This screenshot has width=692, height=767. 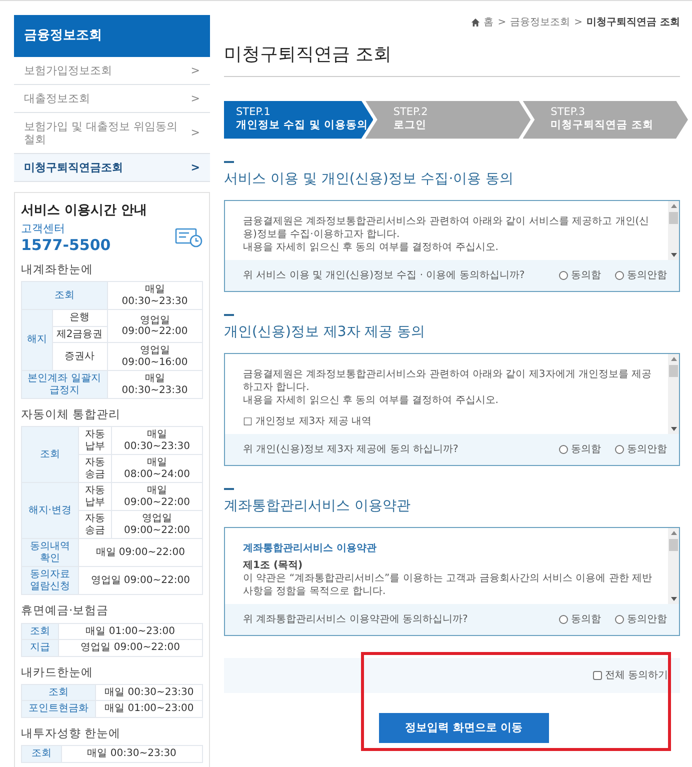 What do you see at coordinates (452, 502) in the screenshot?
I see `section-heading: 계좌통합관리서비스 이용약관` at bounding box center [452, 502].